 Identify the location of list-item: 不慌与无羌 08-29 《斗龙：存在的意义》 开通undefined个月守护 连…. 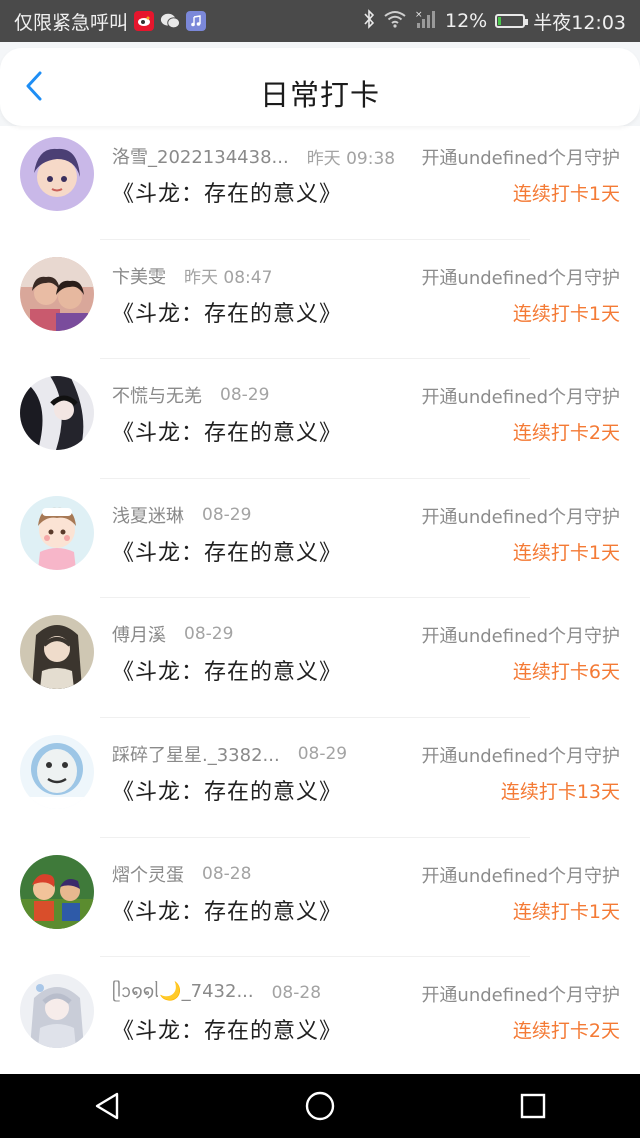
(320, 419).